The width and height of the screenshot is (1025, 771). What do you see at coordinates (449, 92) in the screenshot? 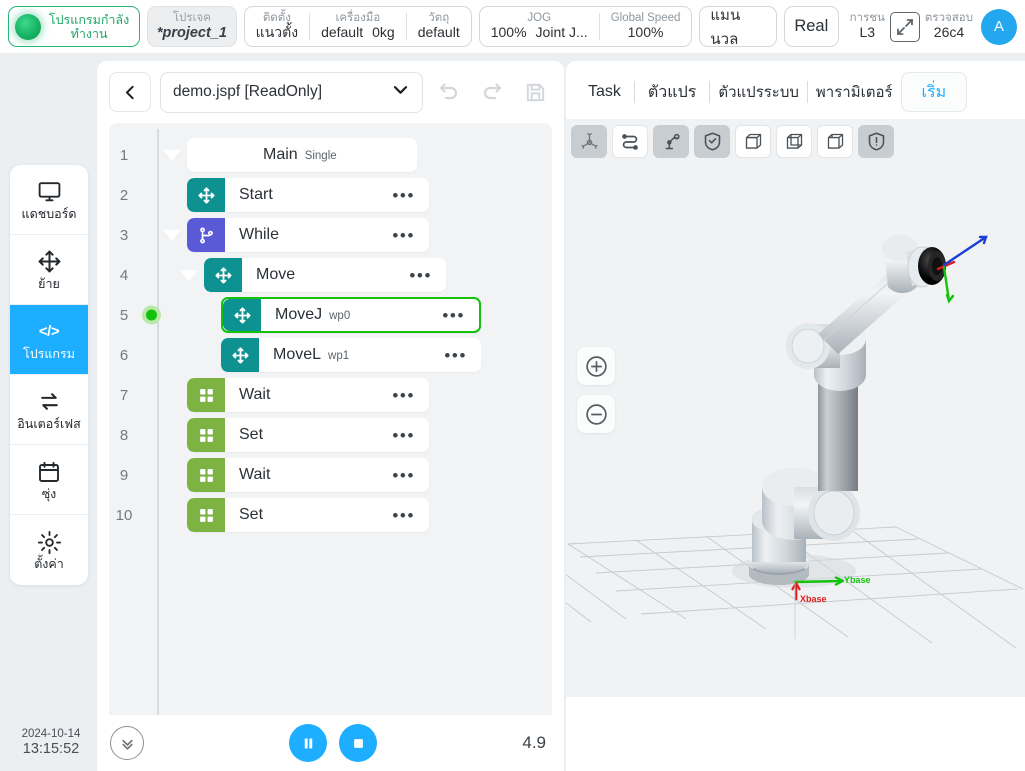
I see `undo-icon` at bounding box center [449, 92].